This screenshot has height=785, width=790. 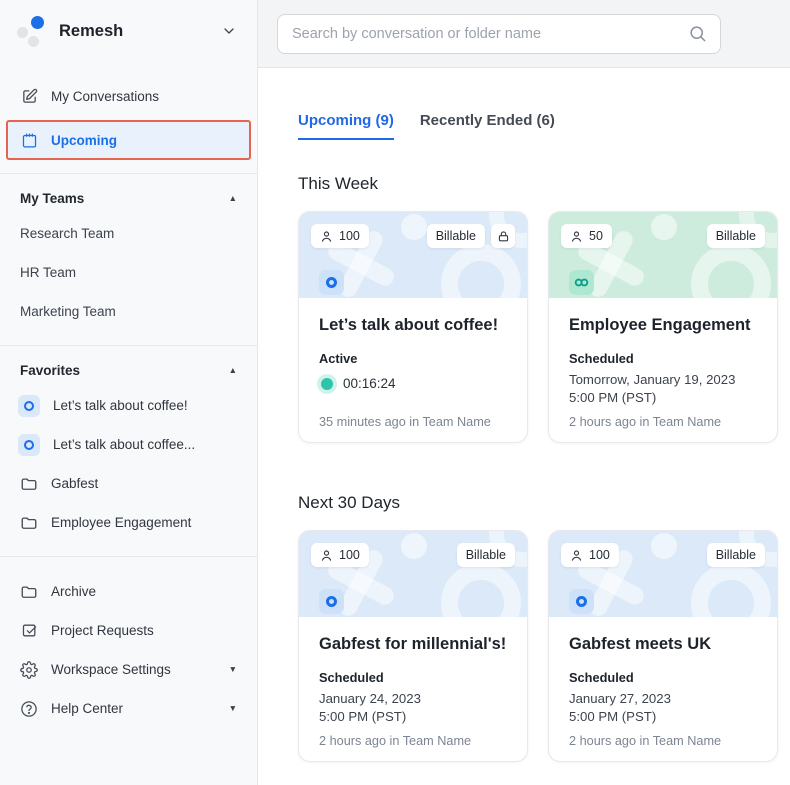 I want to click on tab-recently-ended: Recently Ended (6), so click(x=487, y=126).